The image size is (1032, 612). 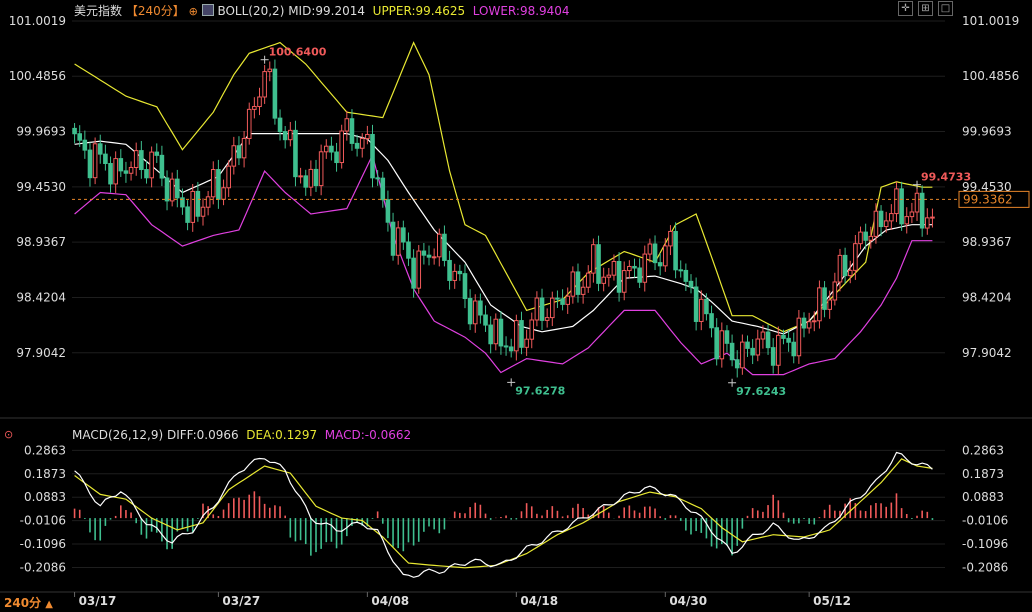 What do you see at coordinates (985, 567) in the screenshot?
I see `macd-ytick-right: -0.2086` at bounding box center [985, 567].